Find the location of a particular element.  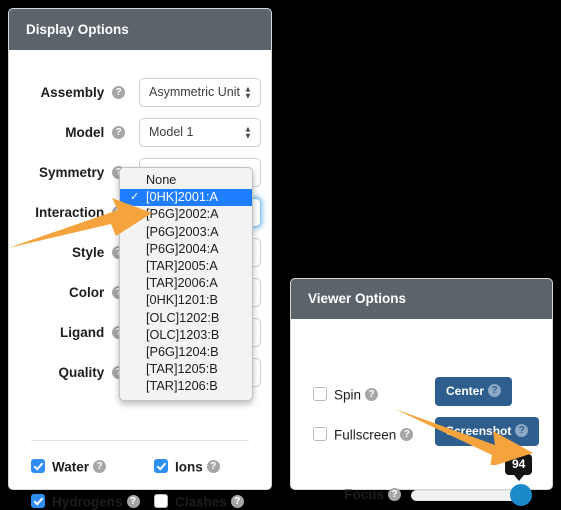

label-quality: Quality ? is located at coordinates (70, 373).